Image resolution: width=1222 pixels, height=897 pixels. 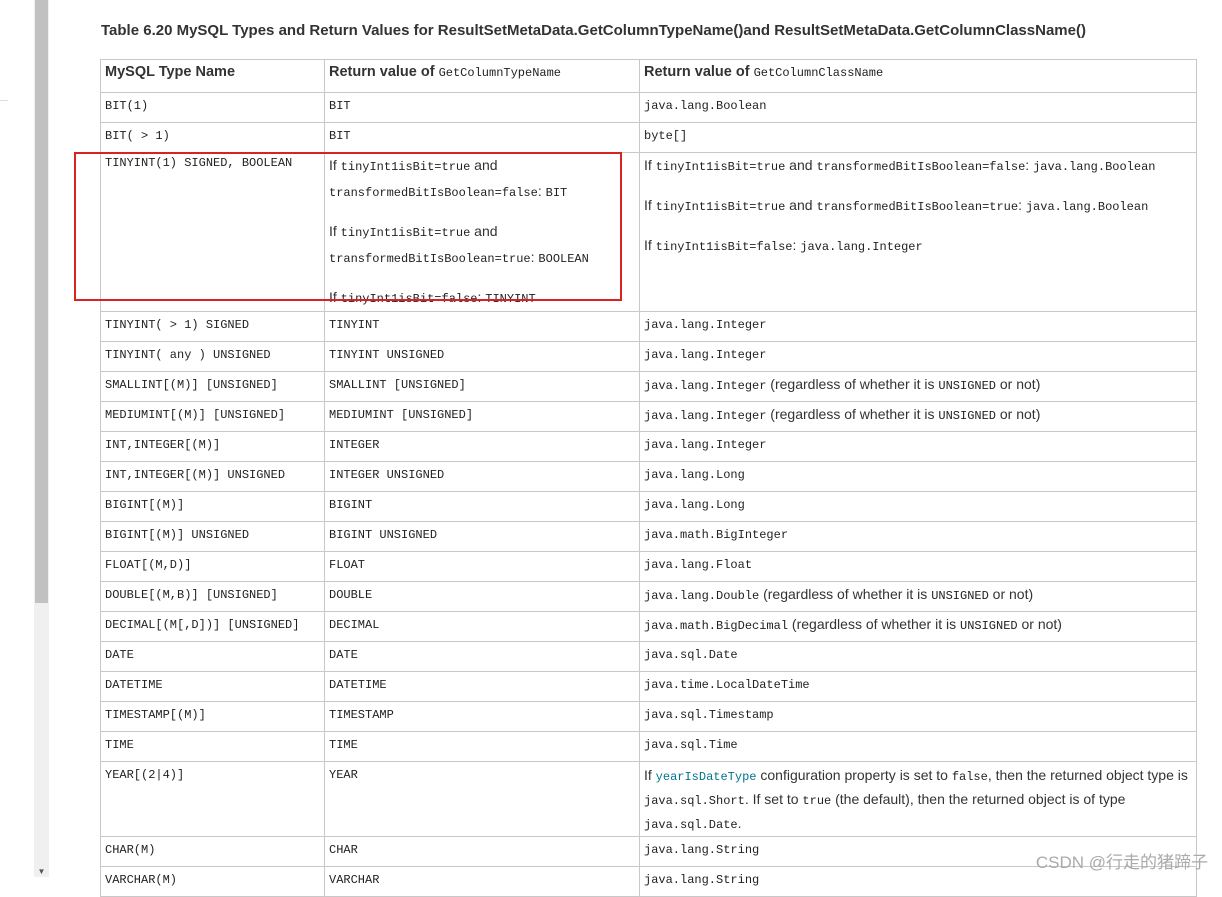 I want to click on table-row: VARCHAR(M) VARCHAR java.lang.String, so click(x=648, y=881).